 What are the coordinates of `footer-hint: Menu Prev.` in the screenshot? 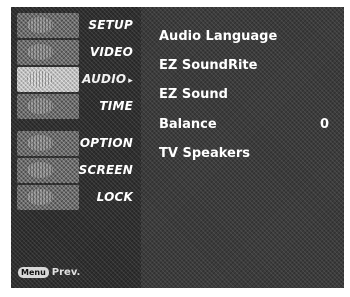 It's located at (49, 272).